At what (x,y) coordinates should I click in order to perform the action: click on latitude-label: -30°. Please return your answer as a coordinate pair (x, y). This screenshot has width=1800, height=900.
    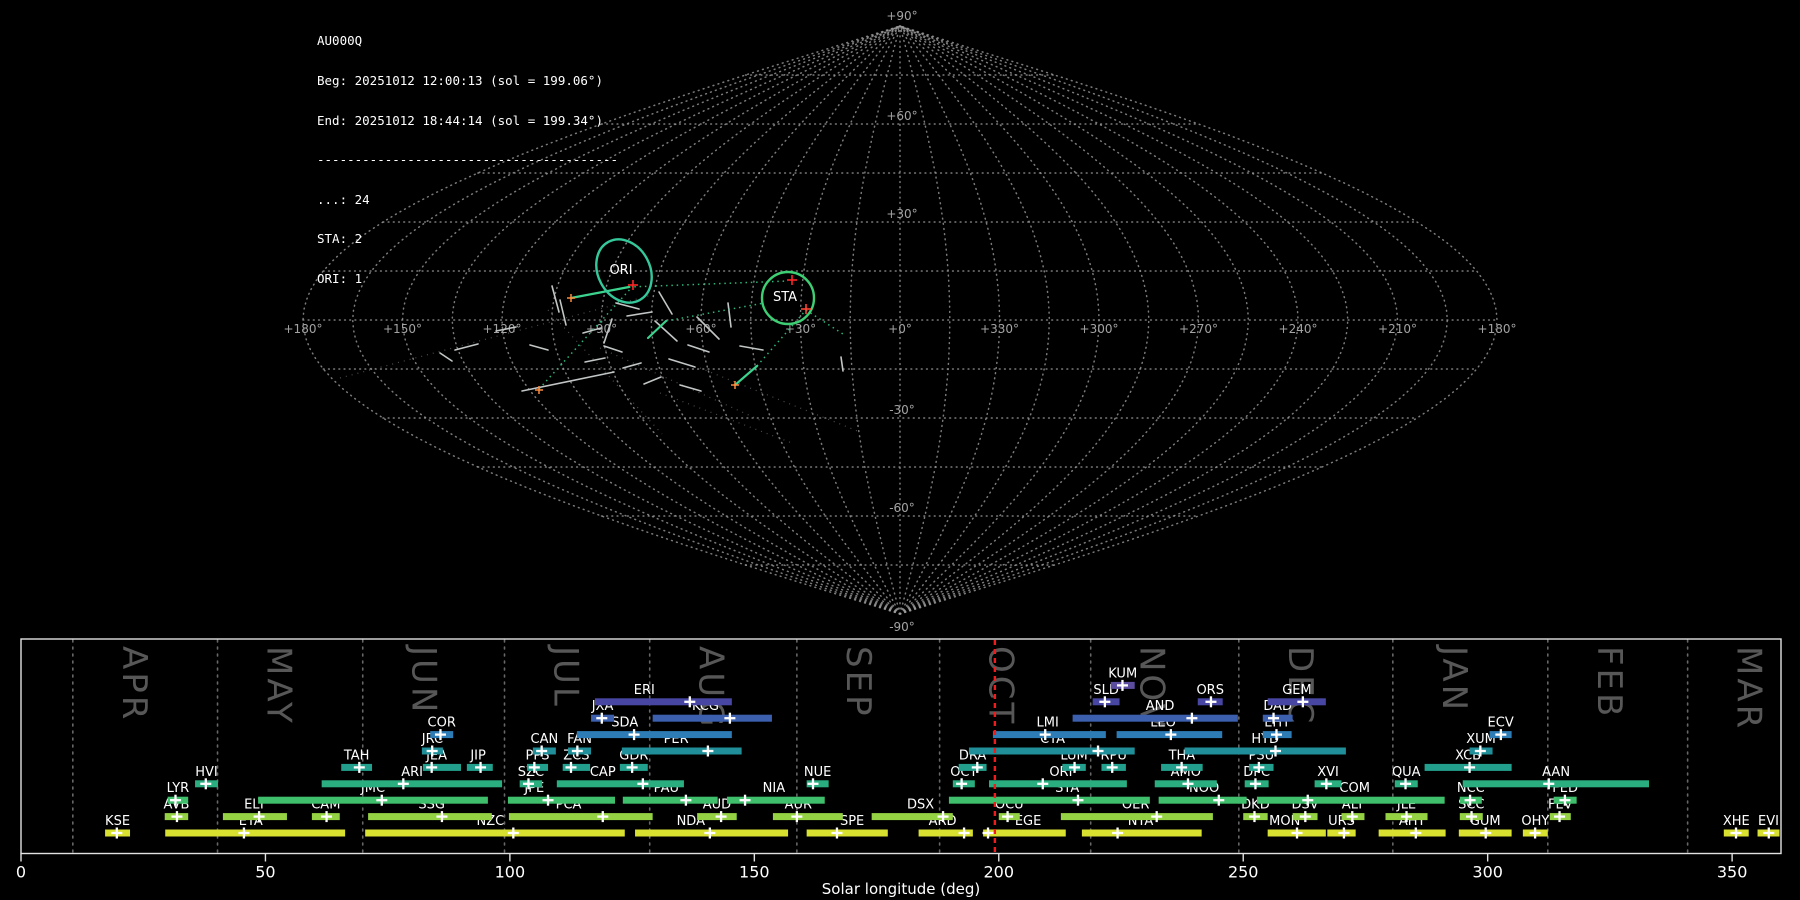
    Looking at the image, I should click on (902, 410).